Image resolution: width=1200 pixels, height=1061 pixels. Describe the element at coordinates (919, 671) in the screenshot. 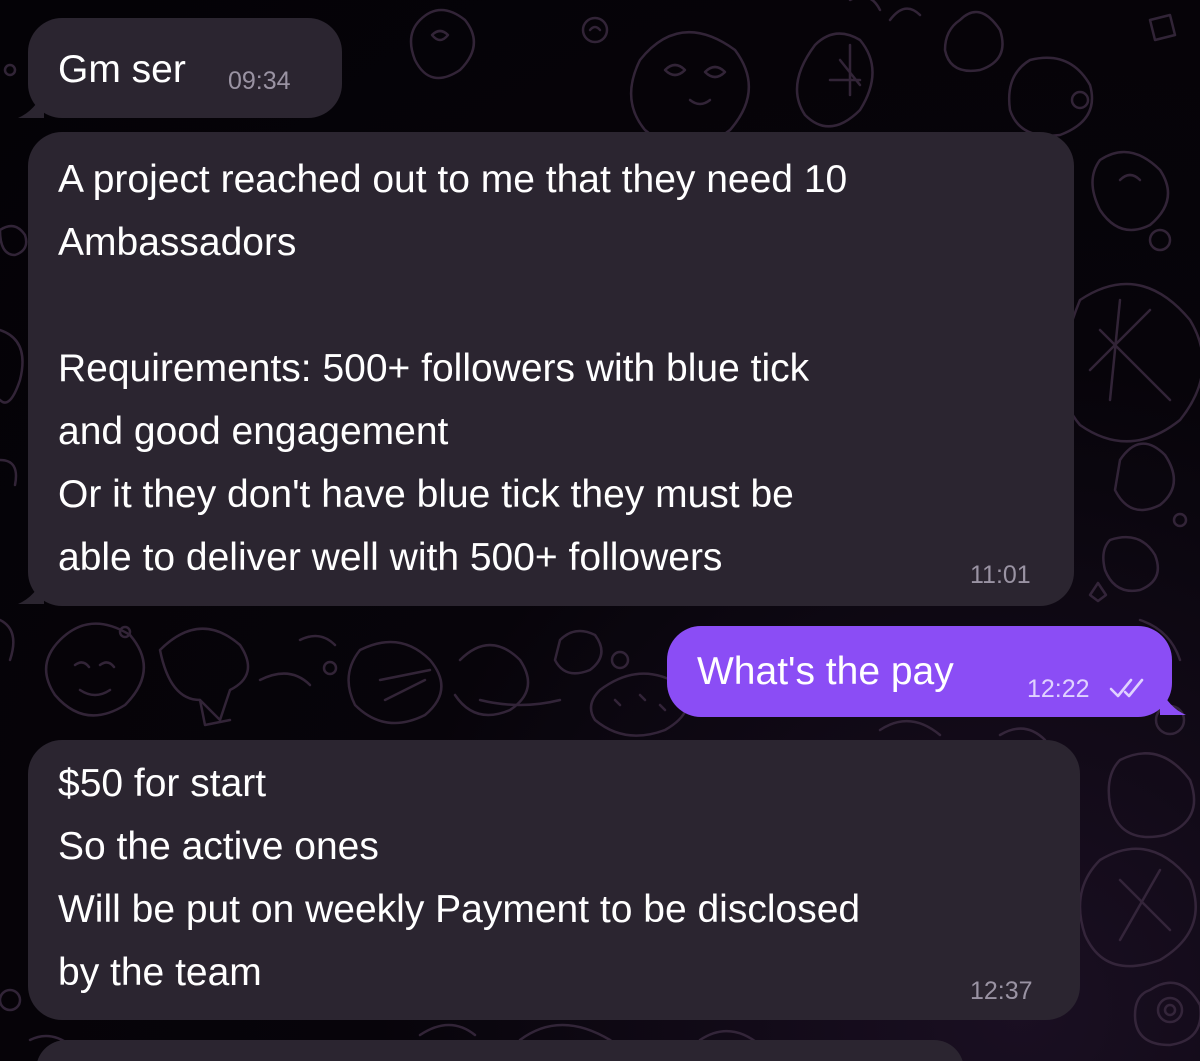

I see `outgoing-message-1: What's the pay 12:22` at that location.